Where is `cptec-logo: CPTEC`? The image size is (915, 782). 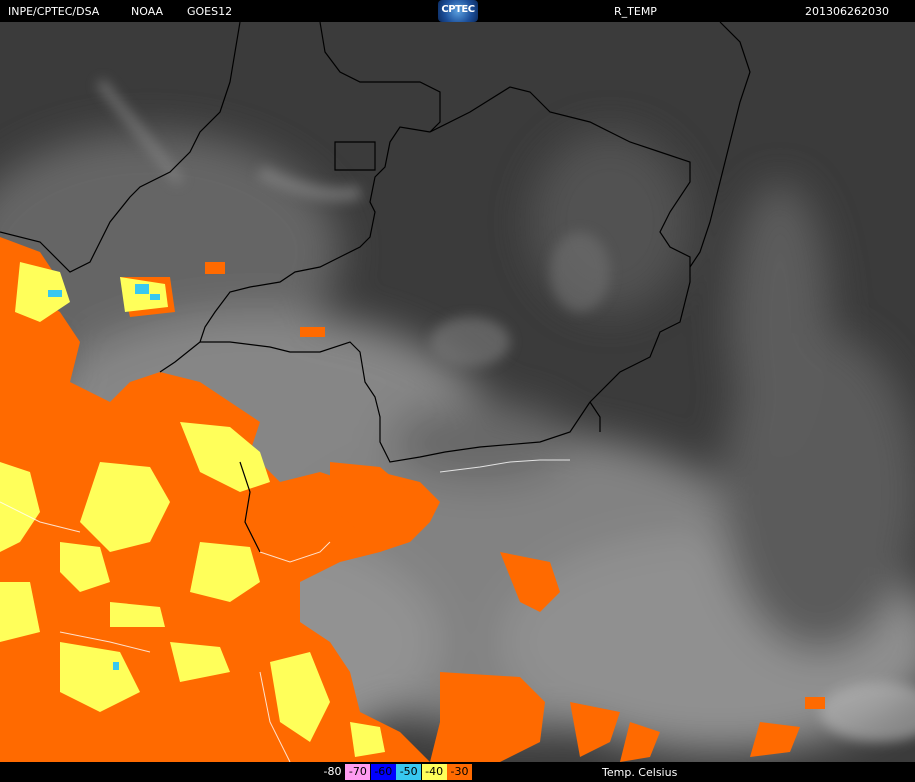 cptec-logo: CPTEC is located at coordinates (458, 11).